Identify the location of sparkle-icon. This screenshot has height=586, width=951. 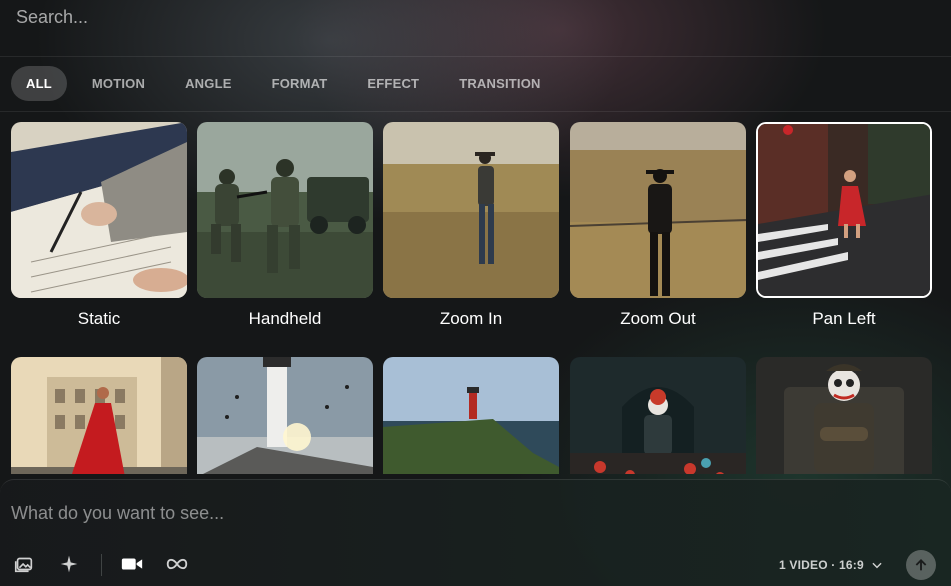
(69, 564).